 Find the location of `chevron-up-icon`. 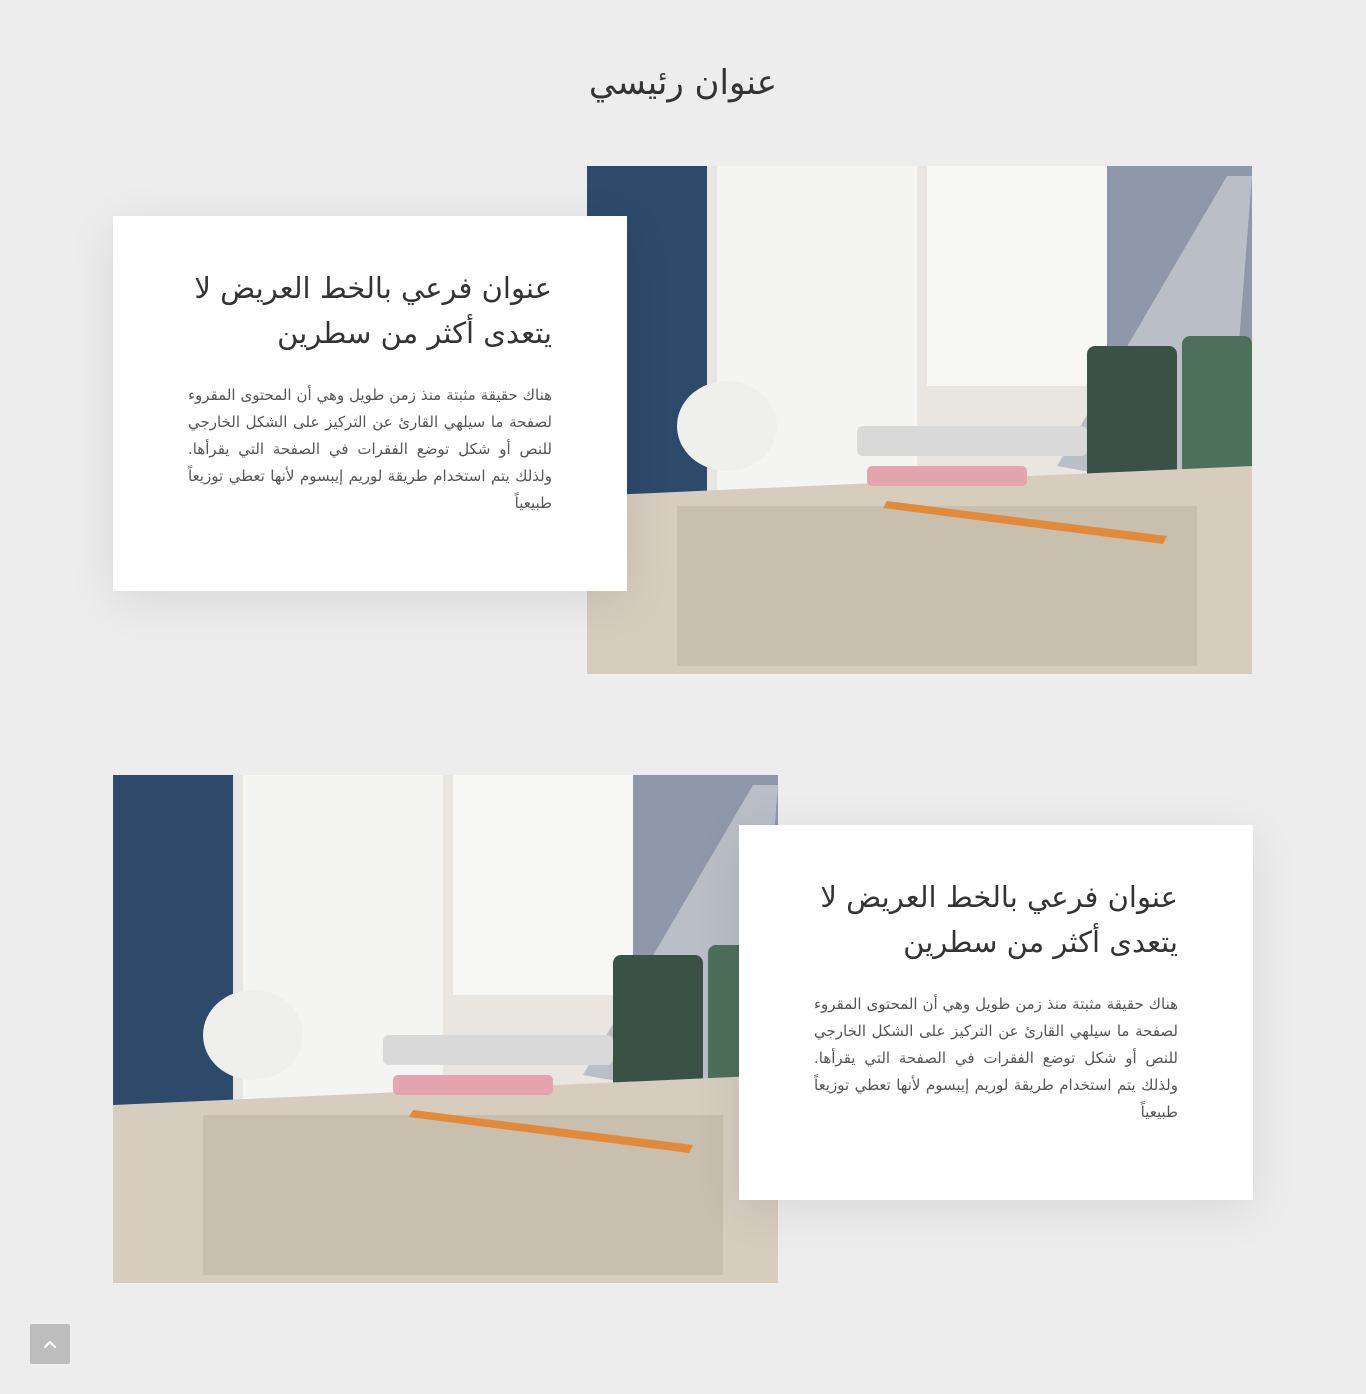

chevron-up-icon is located at coordinates (50, 1344).